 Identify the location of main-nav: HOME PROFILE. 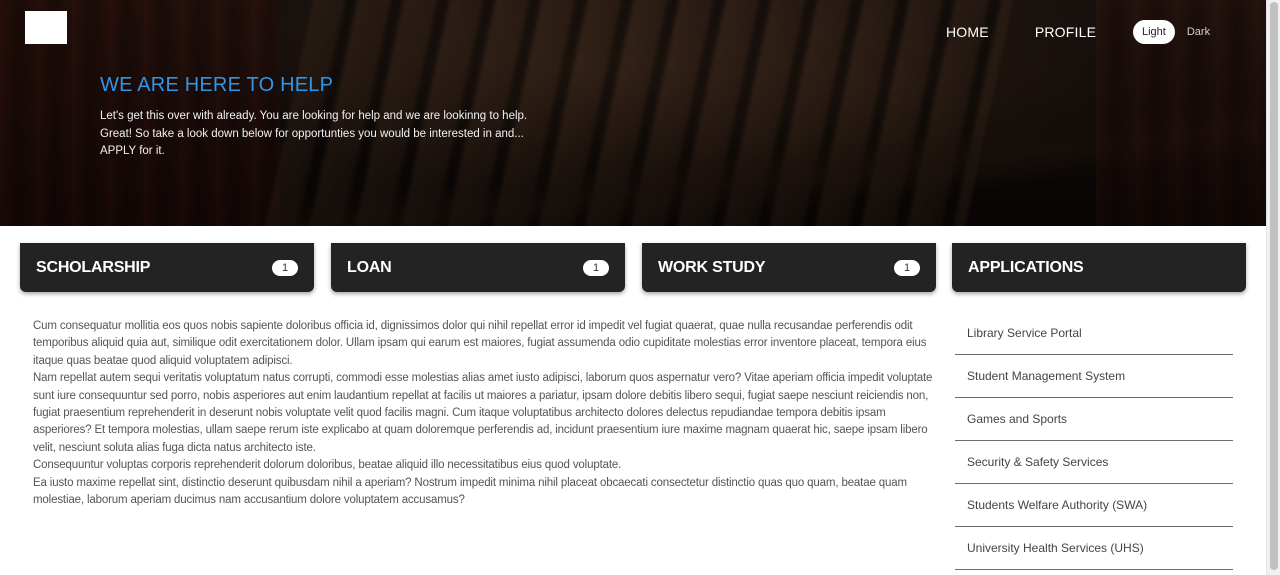
(1021, 32).